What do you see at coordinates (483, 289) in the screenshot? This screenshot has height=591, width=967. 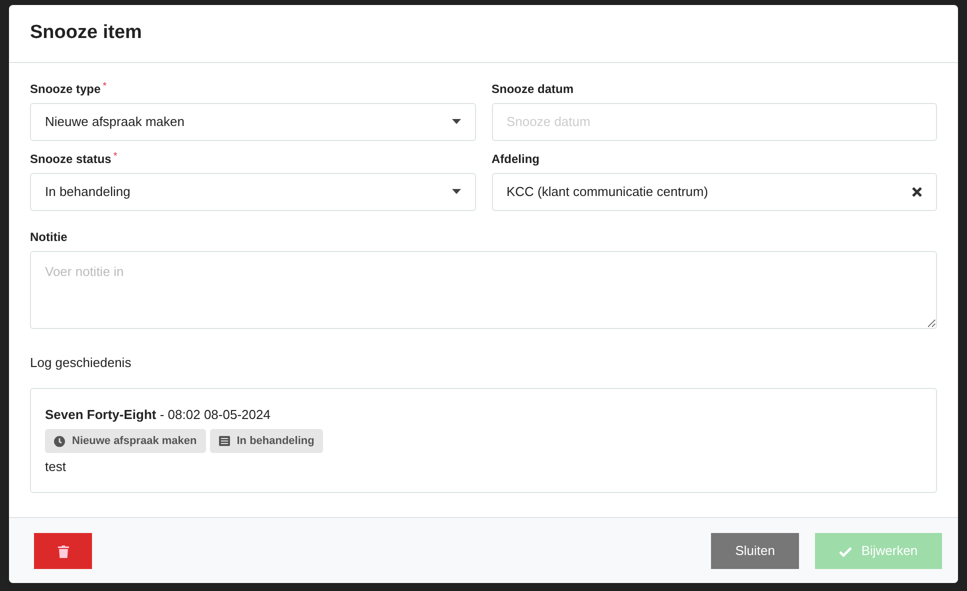 I see `note-textarea: Voer notitie in` at bounding box center [483, 289].